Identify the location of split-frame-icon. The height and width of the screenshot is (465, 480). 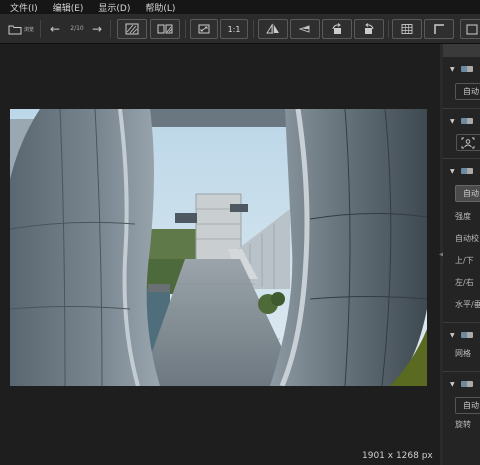
(165, 29).